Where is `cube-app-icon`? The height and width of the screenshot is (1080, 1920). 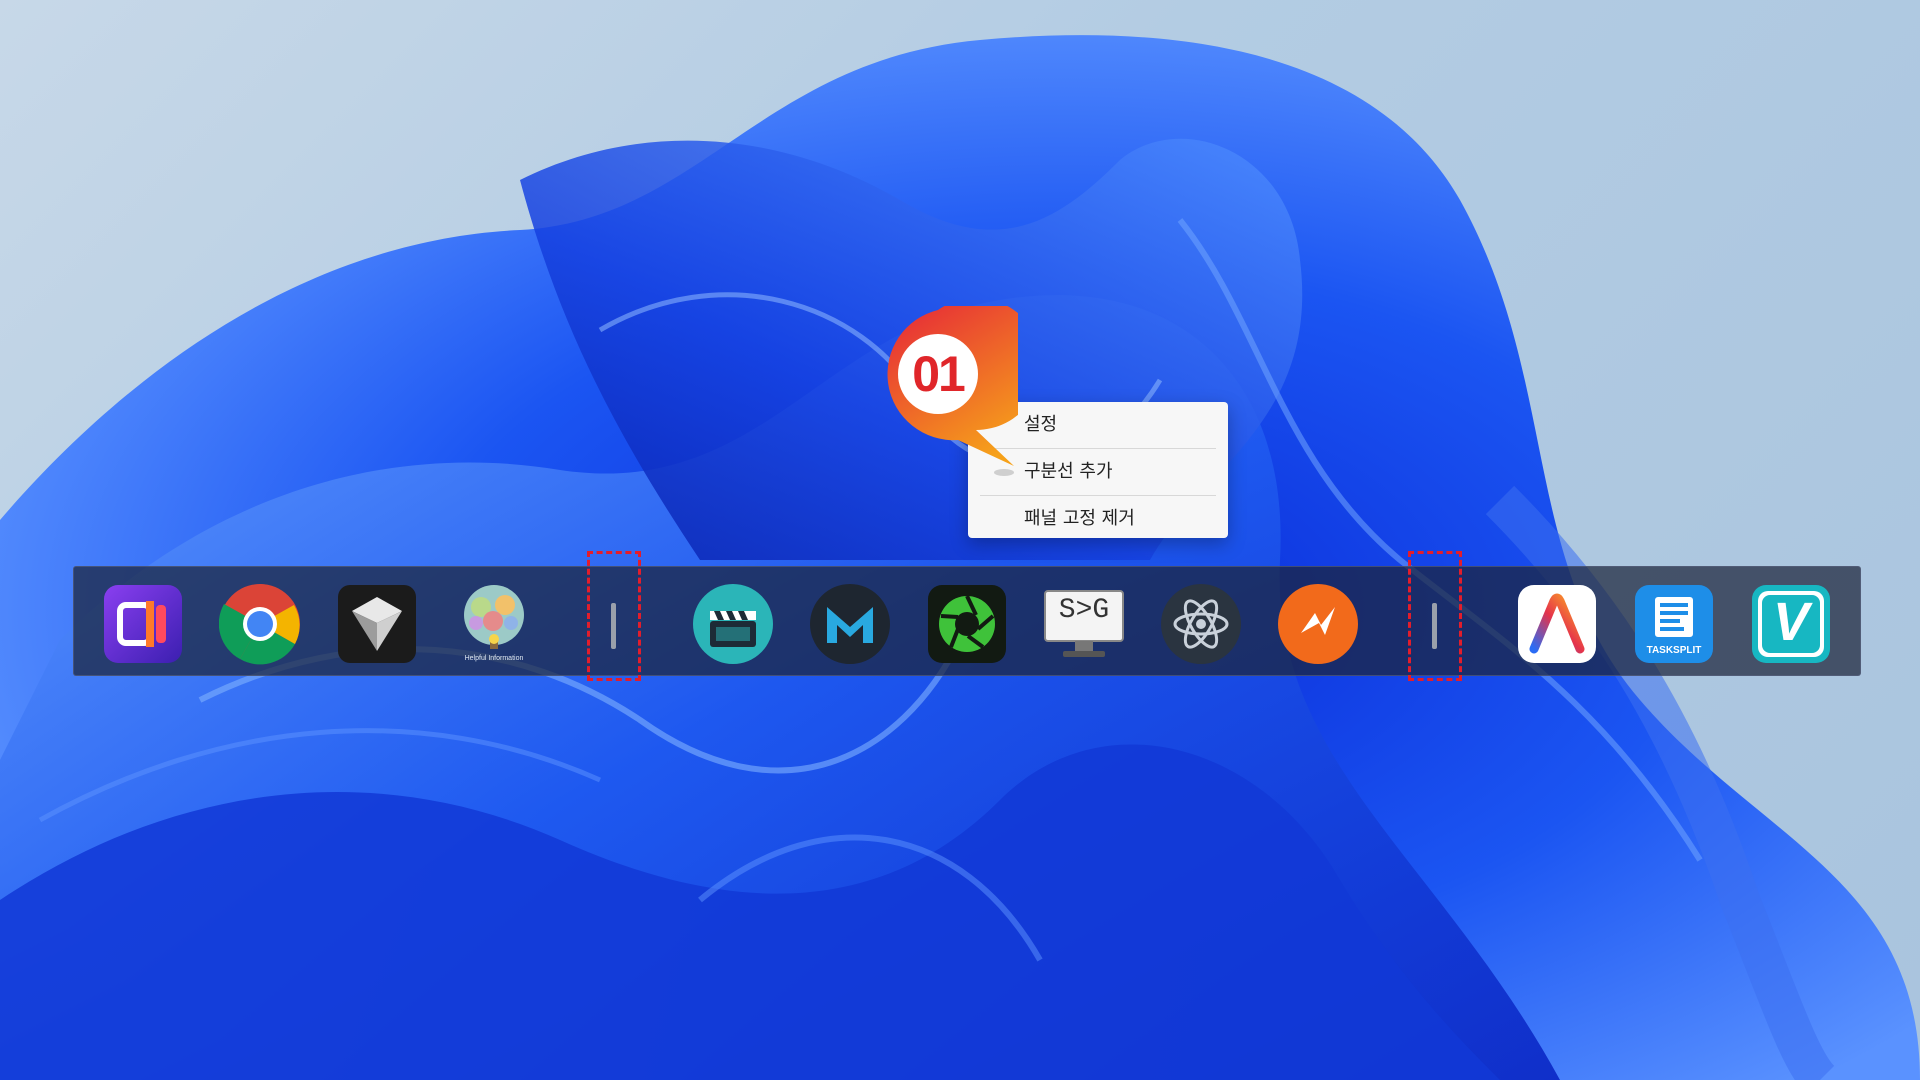 cube-app-icon is located at coordinates (377, 624).